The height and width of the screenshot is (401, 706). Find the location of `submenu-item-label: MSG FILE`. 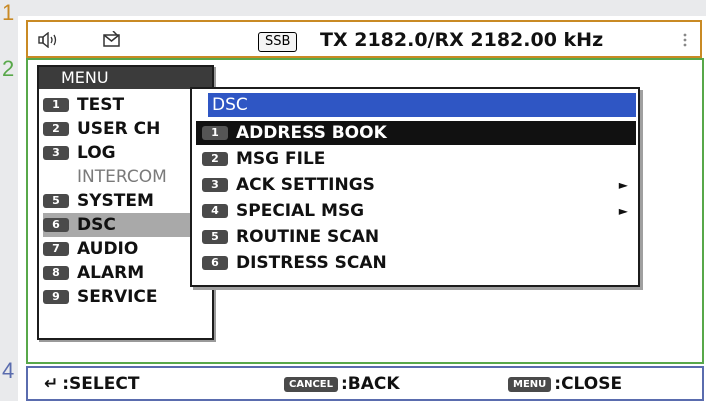

submenu-item-label: MSG FILE is located at coordinates (281, 159).